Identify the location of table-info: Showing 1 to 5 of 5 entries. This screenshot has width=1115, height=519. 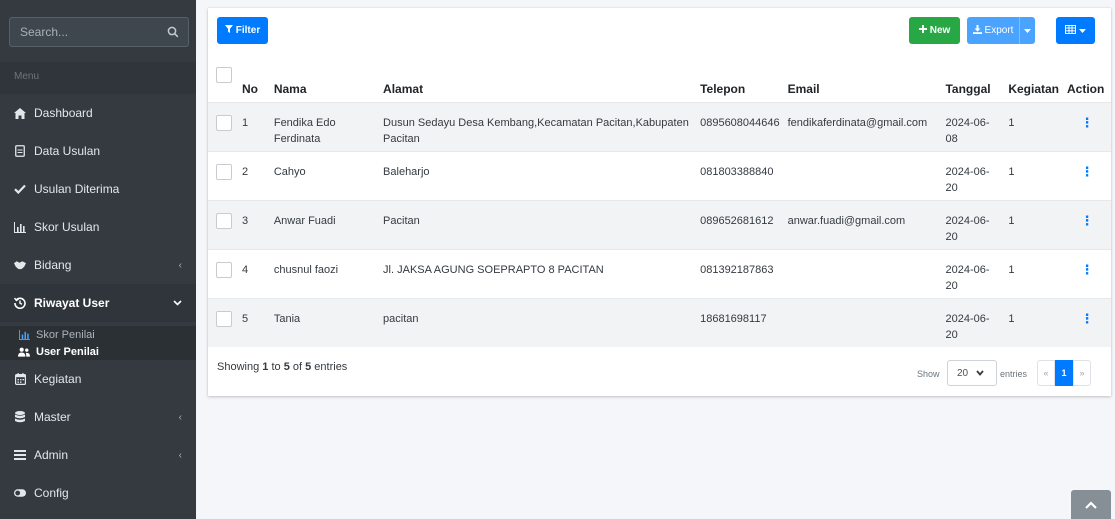
(282, 367).